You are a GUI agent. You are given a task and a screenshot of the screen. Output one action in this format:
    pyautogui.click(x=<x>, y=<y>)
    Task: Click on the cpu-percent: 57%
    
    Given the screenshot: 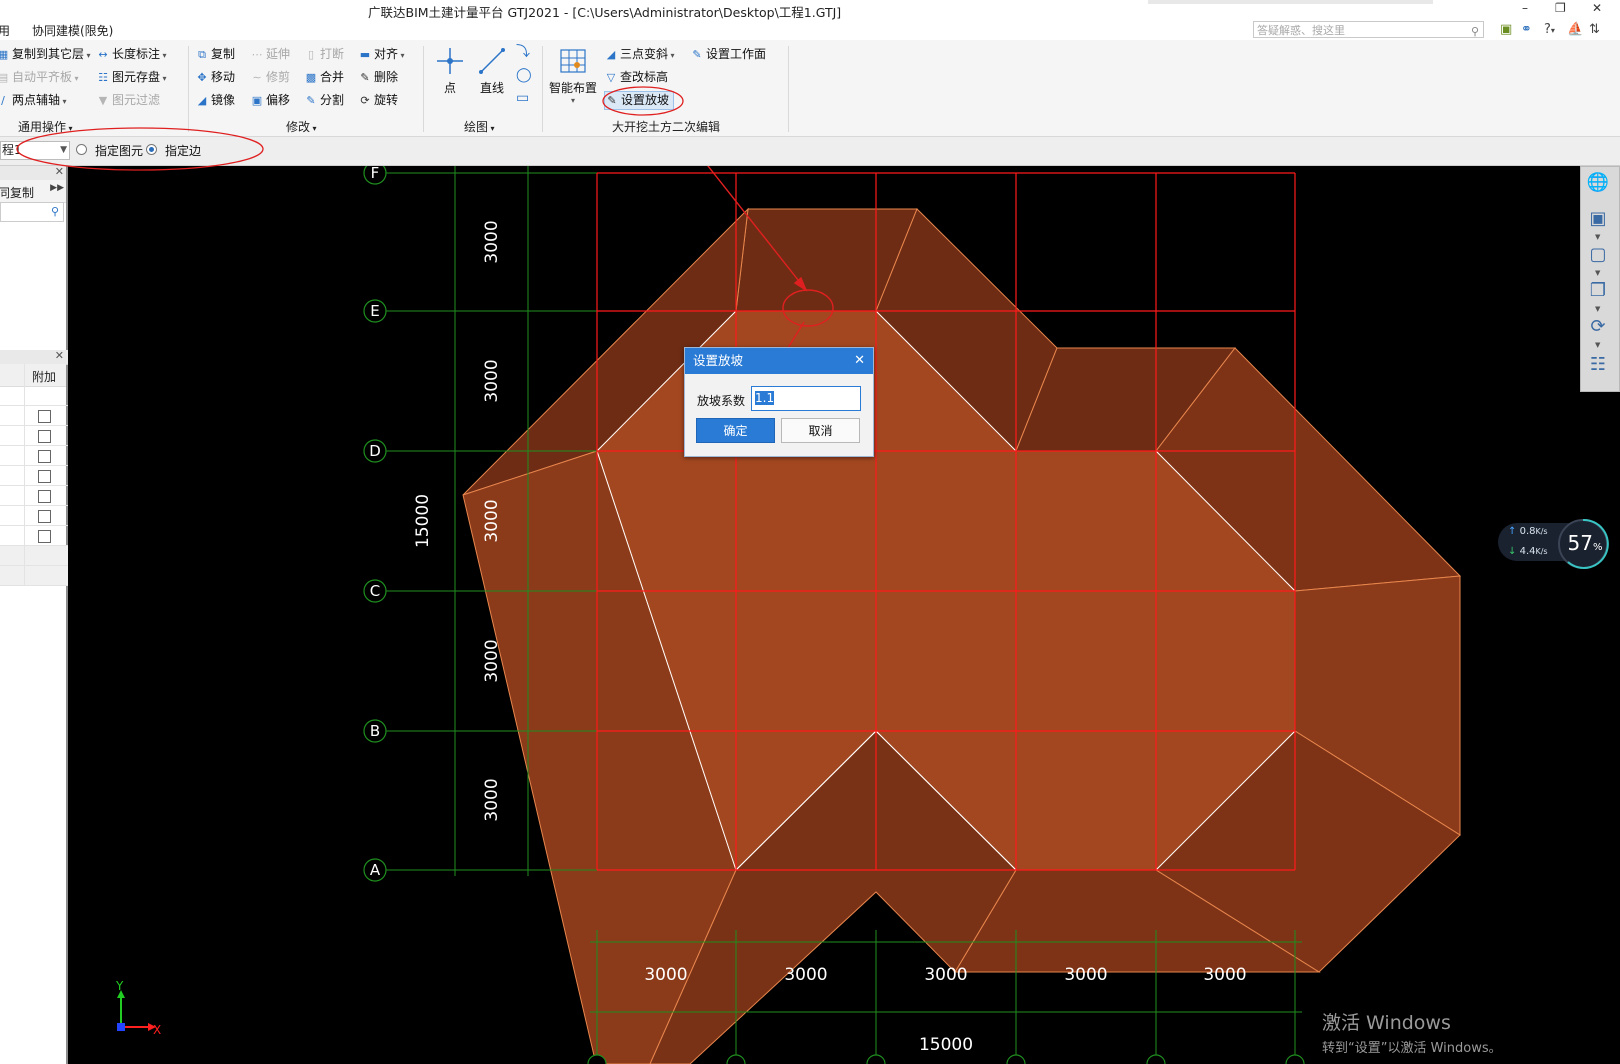 What is the action you would take?
    pyautogui.click(x=1585, y=543)
    